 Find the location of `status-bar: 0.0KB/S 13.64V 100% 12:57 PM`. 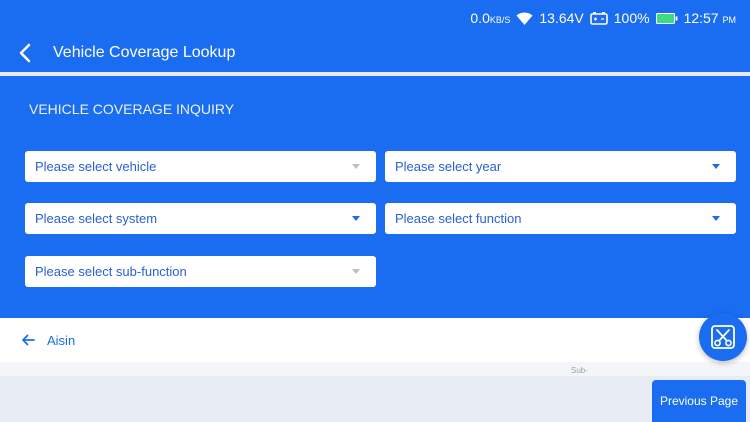

status-bar: 0.0KB/S 13.64V 100% 12:57 PM is located at coordinates (603, 18).